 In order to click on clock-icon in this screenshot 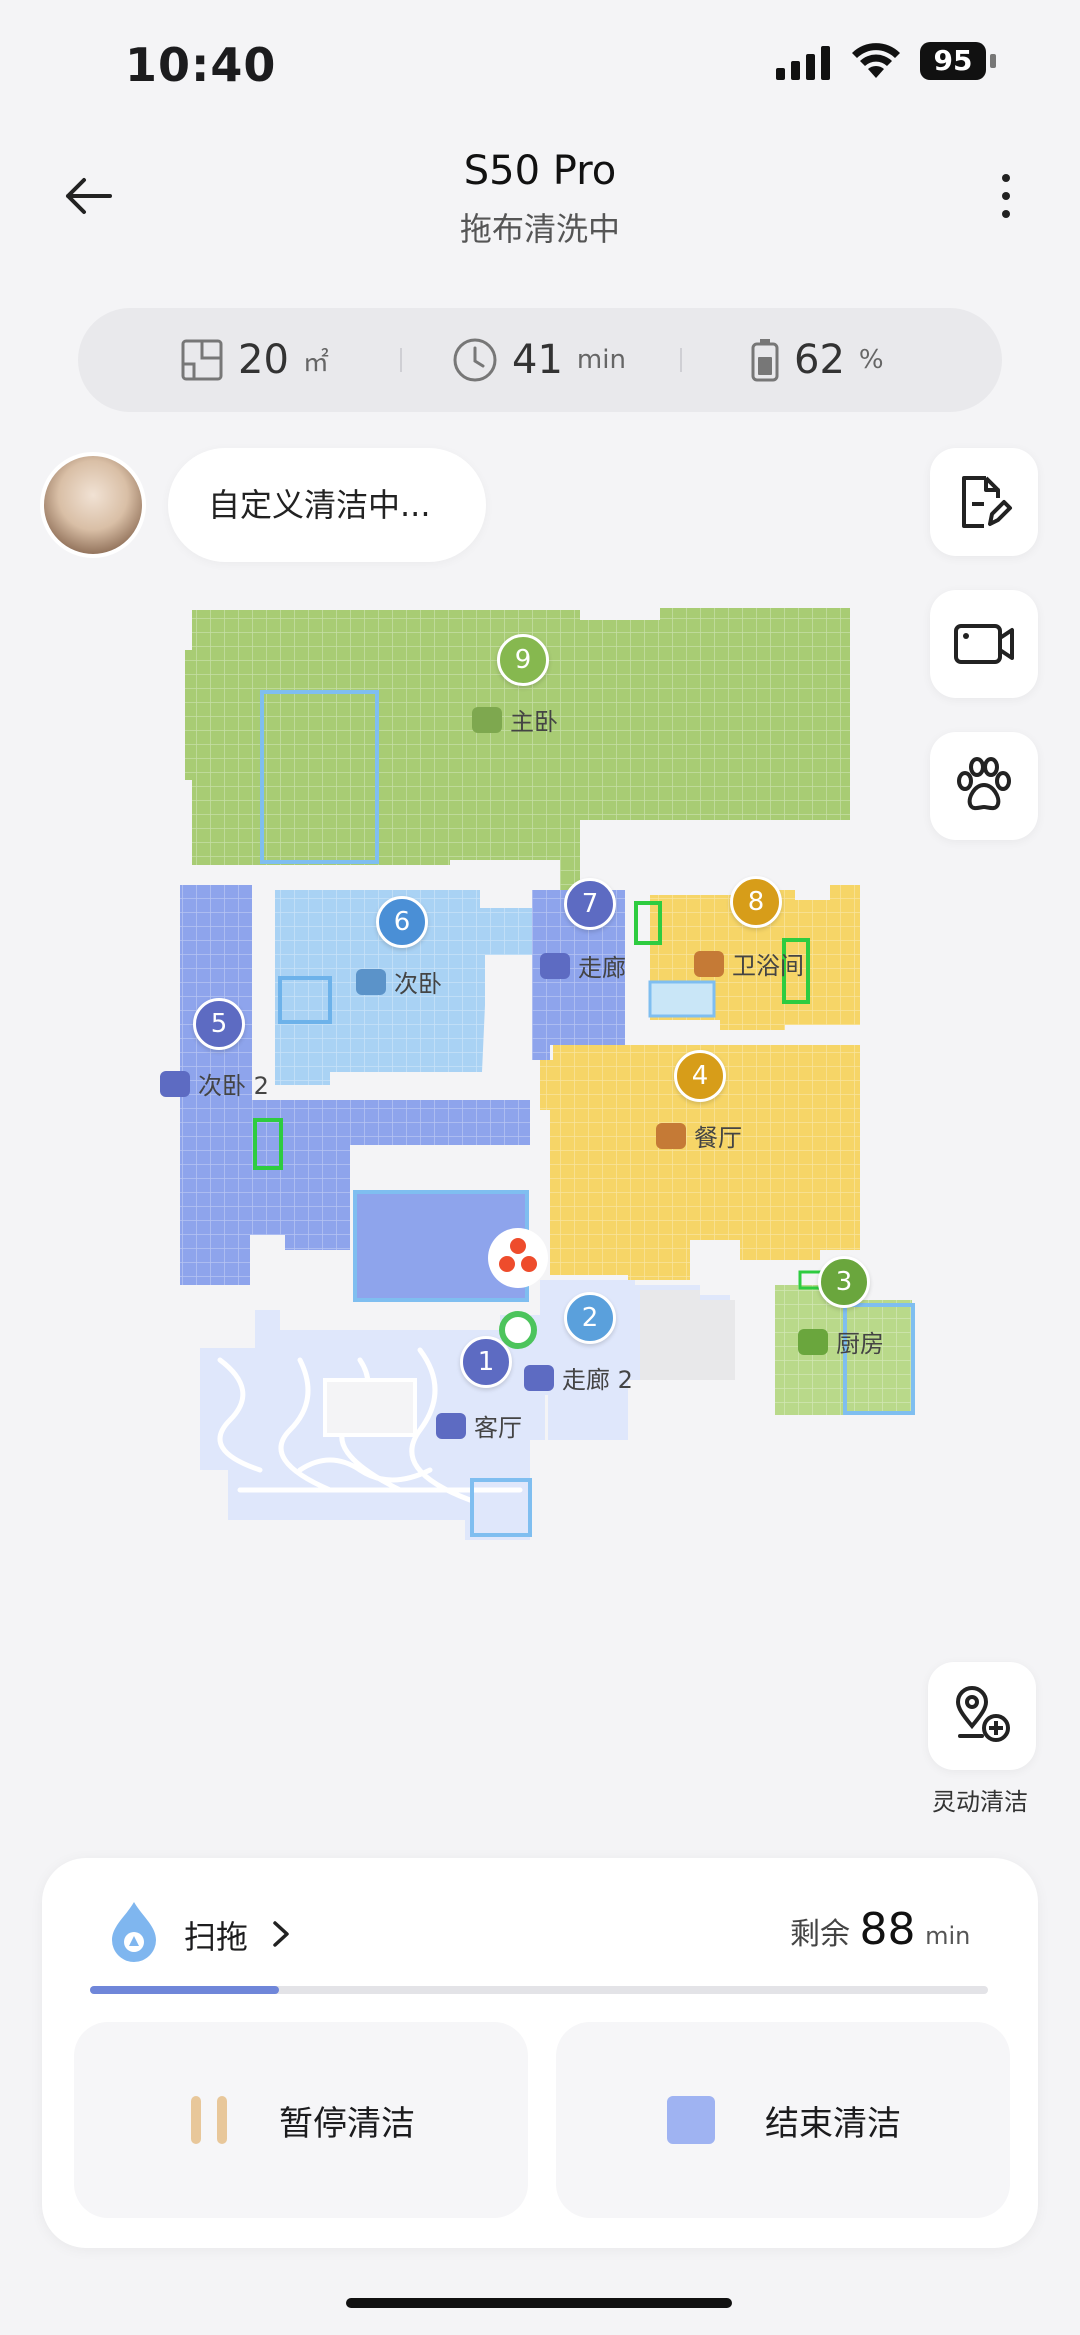, I will do `click(475, 360)`.